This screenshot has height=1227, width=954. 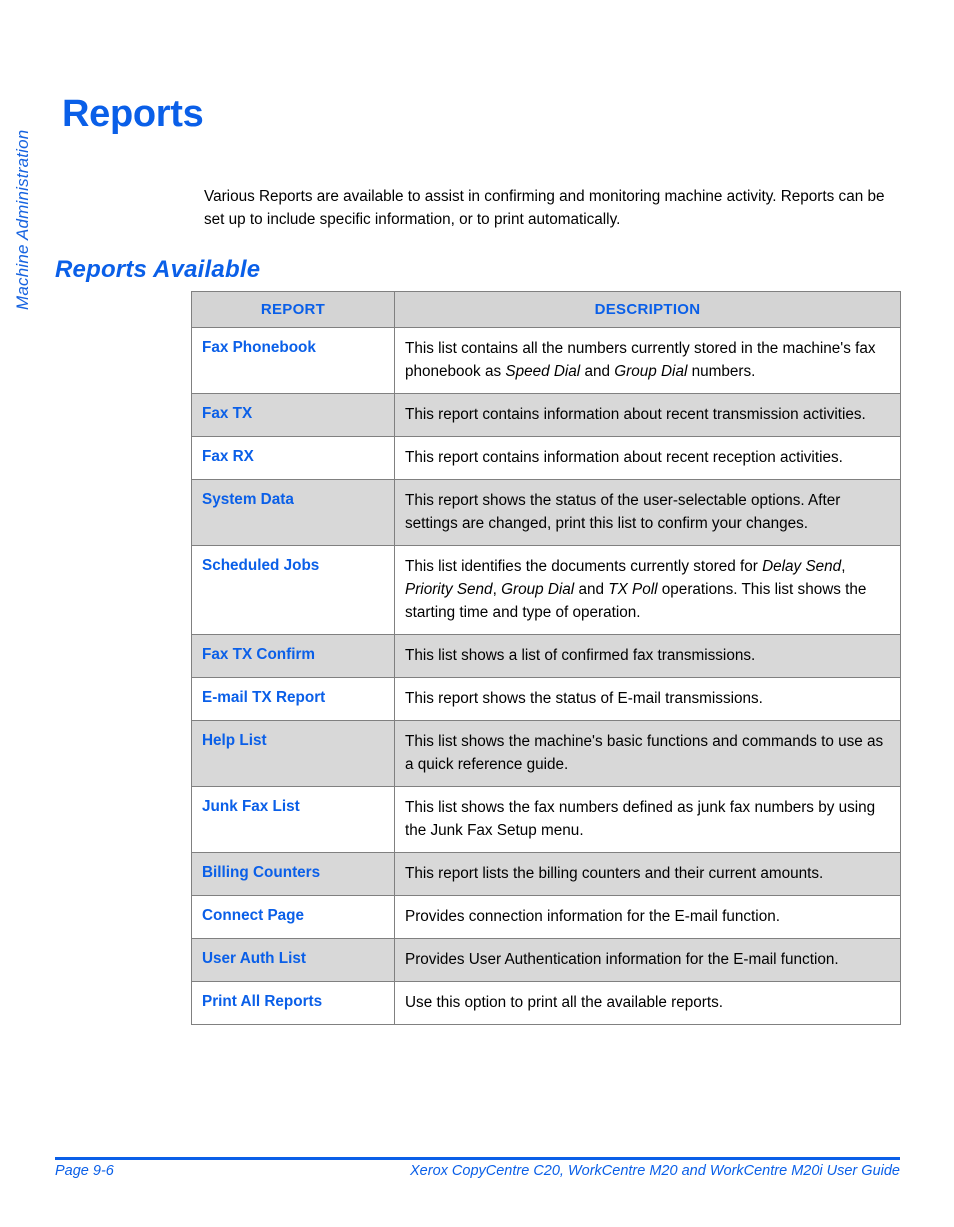 What do you see at coordinates (647, 309) in the screenshot?
I see `column-header-description: DESCRIPTION` at bounding box center [647, 309].